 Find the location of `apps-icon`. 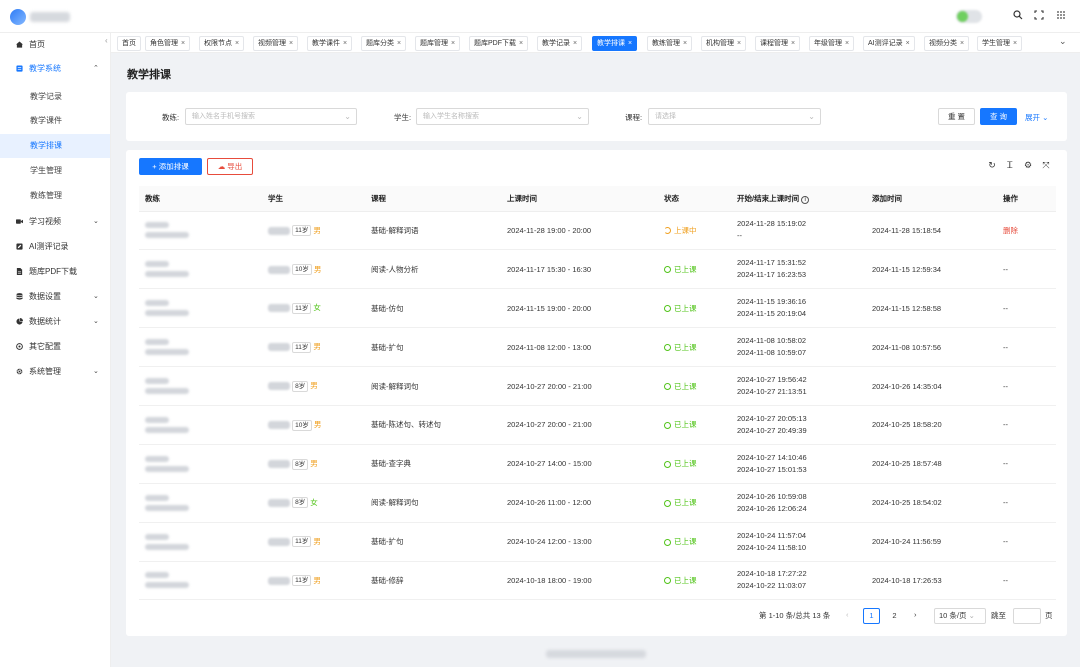

apps-icon is located at coordinates (1061, 17).